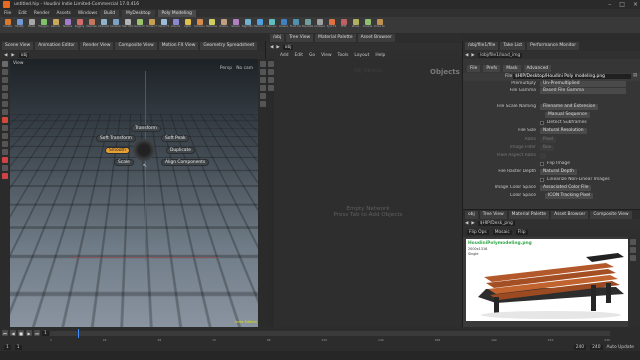 The height and width of the screenshot is (360, 640). I want to click on menu-render: Render, so click(42, 13).